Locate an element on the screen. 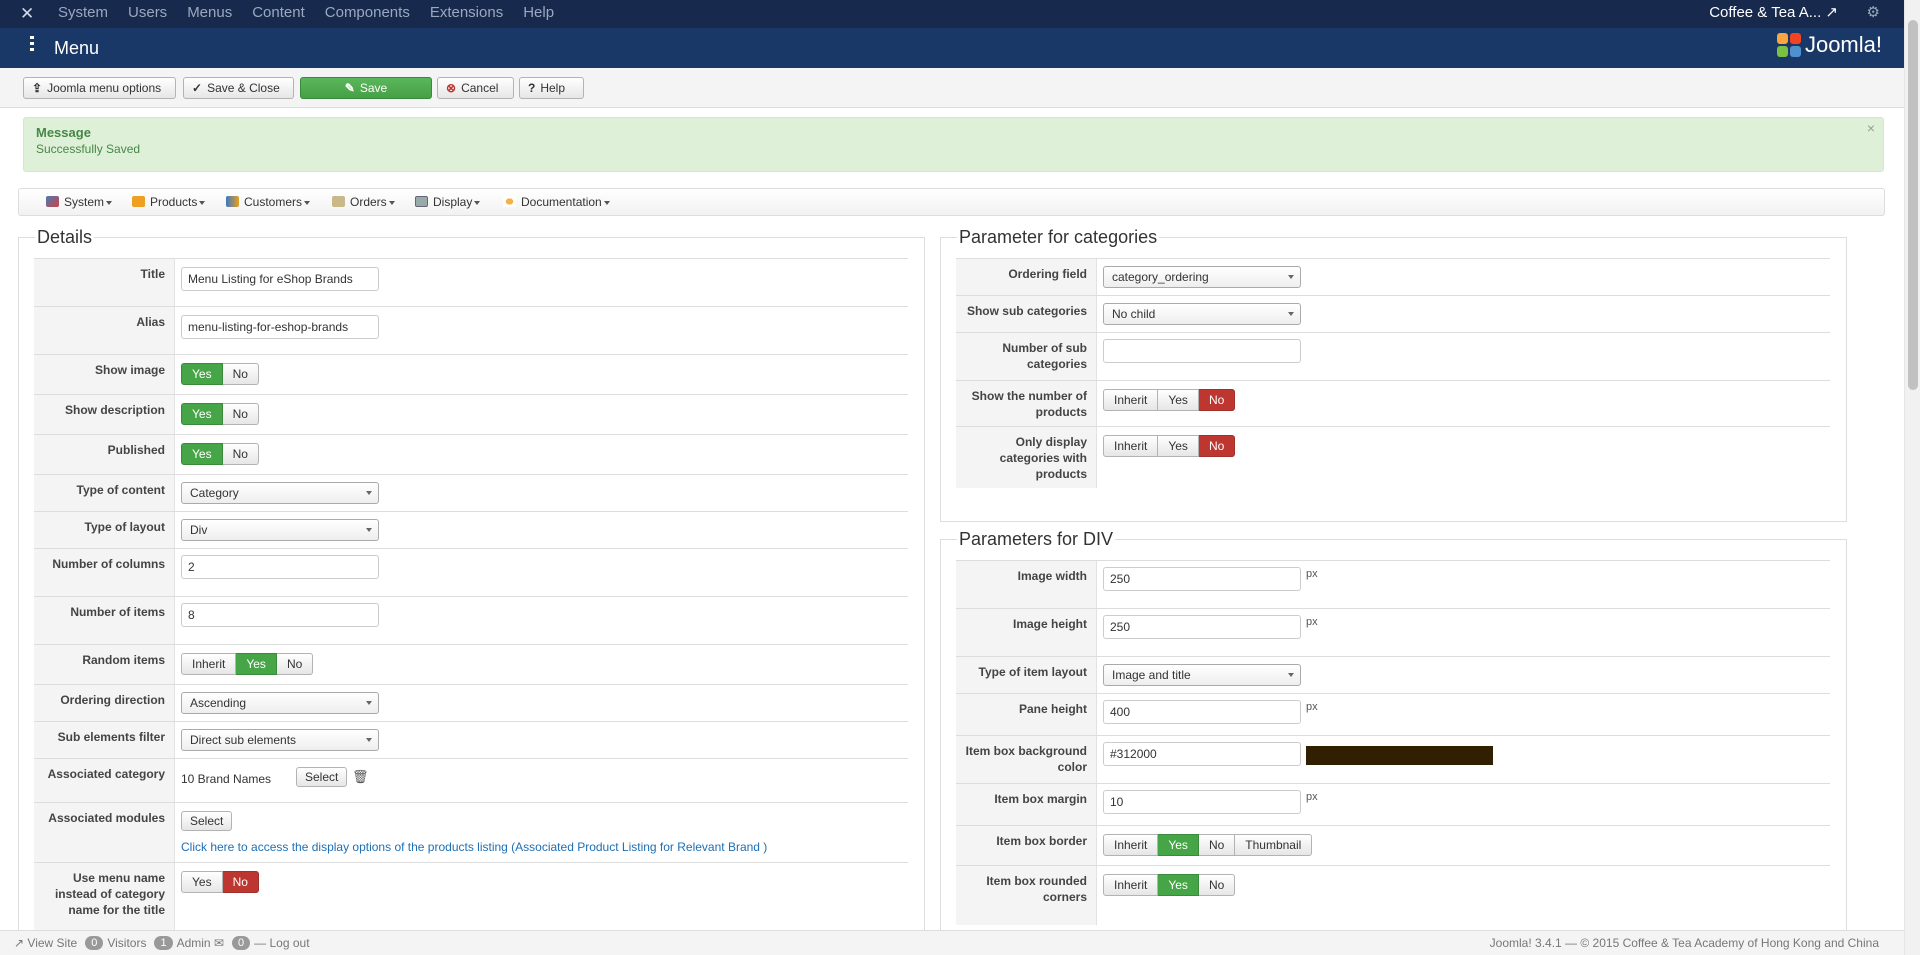 The width and height of the screenshot is (1920, 955). close-icon: × is located at coordinates (1871, 128).